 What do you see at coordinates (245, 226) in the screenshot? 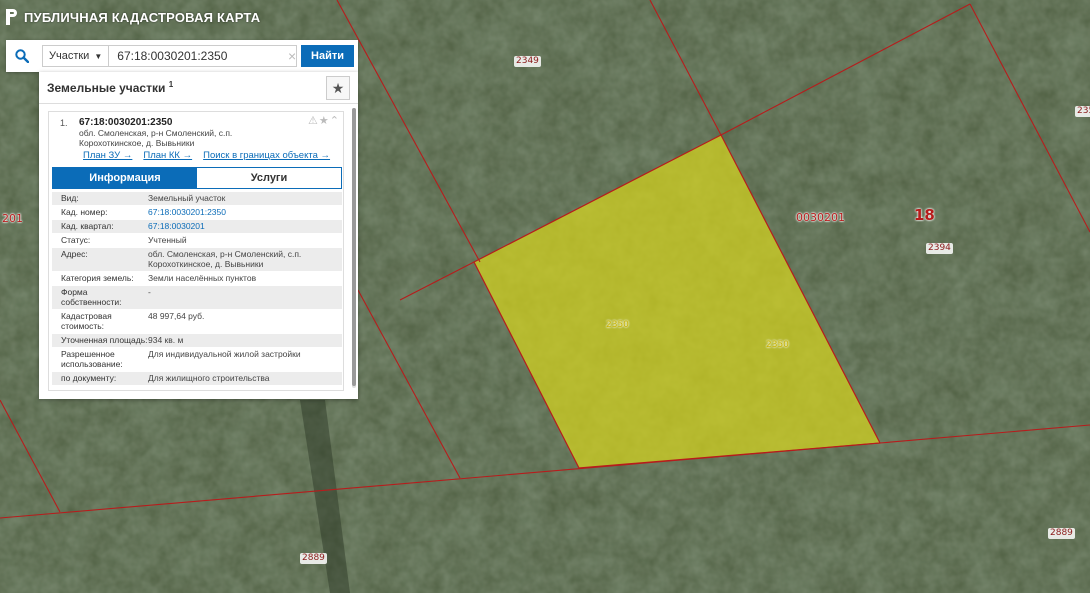
I see `cad-quarter-link: 67:18:0030201` at bounding box center [245, 226].